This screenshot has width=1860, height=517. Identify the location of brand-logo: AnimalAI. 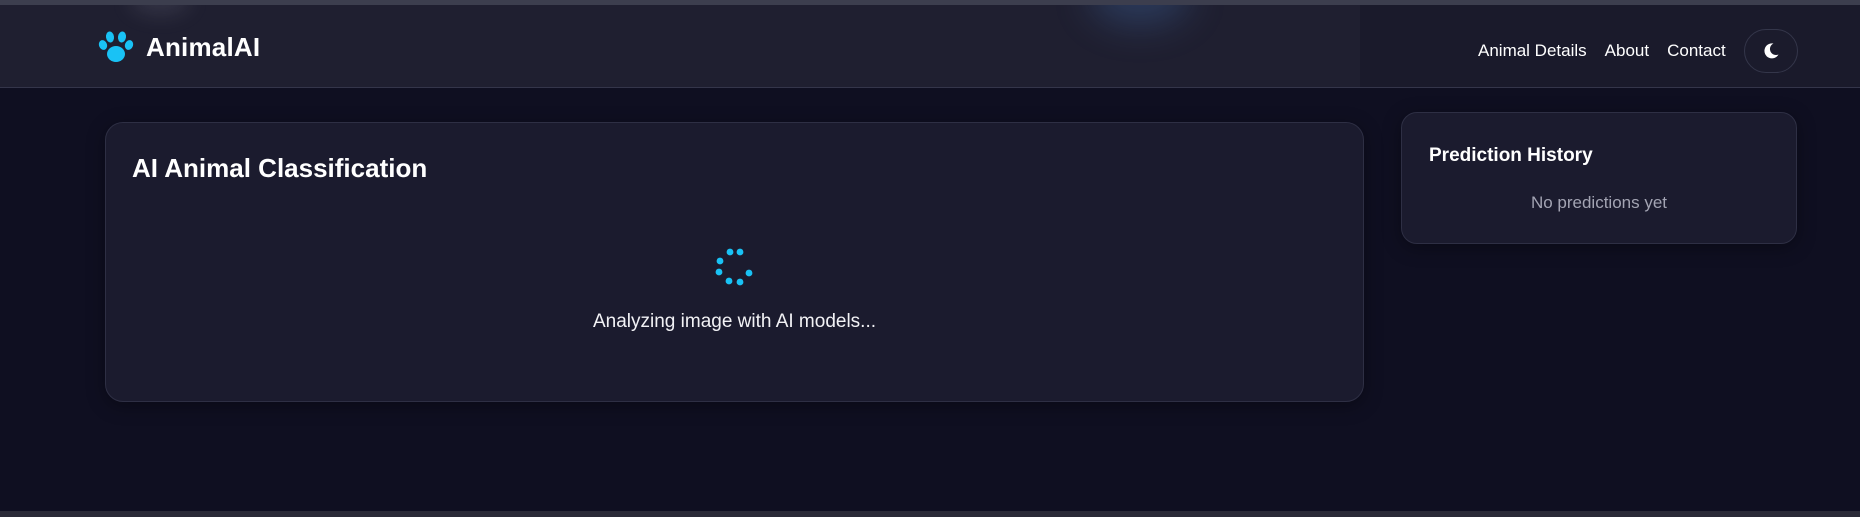
(179, 47).